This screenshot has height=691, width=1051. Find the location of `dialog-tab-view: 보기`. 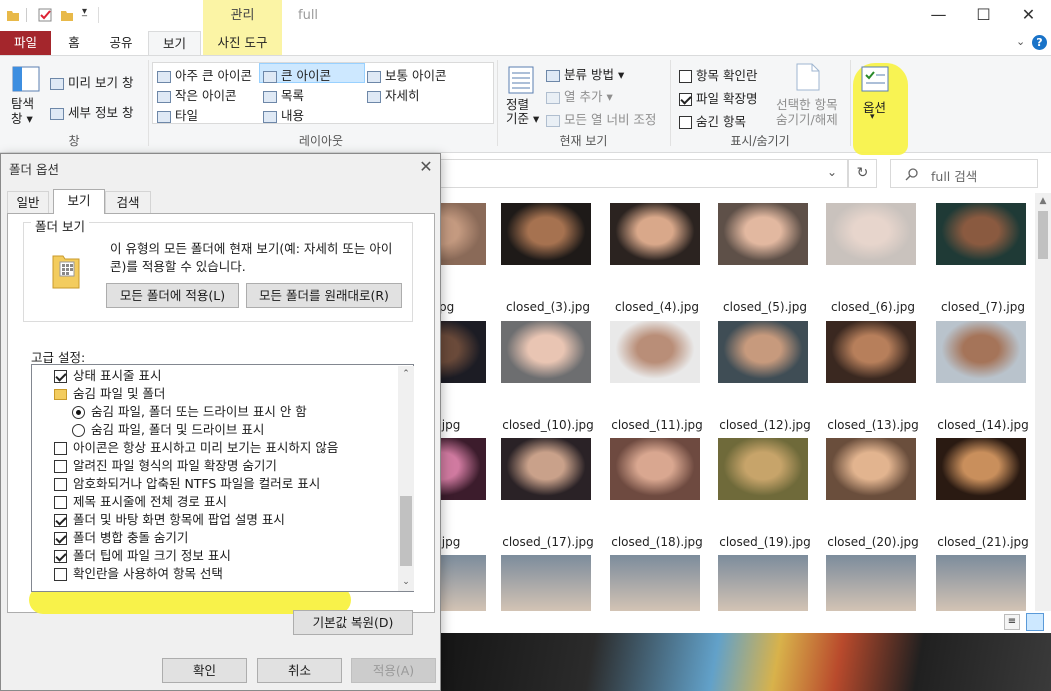

dialog-tab-view: 보기 is located at coordinates (79, 201).